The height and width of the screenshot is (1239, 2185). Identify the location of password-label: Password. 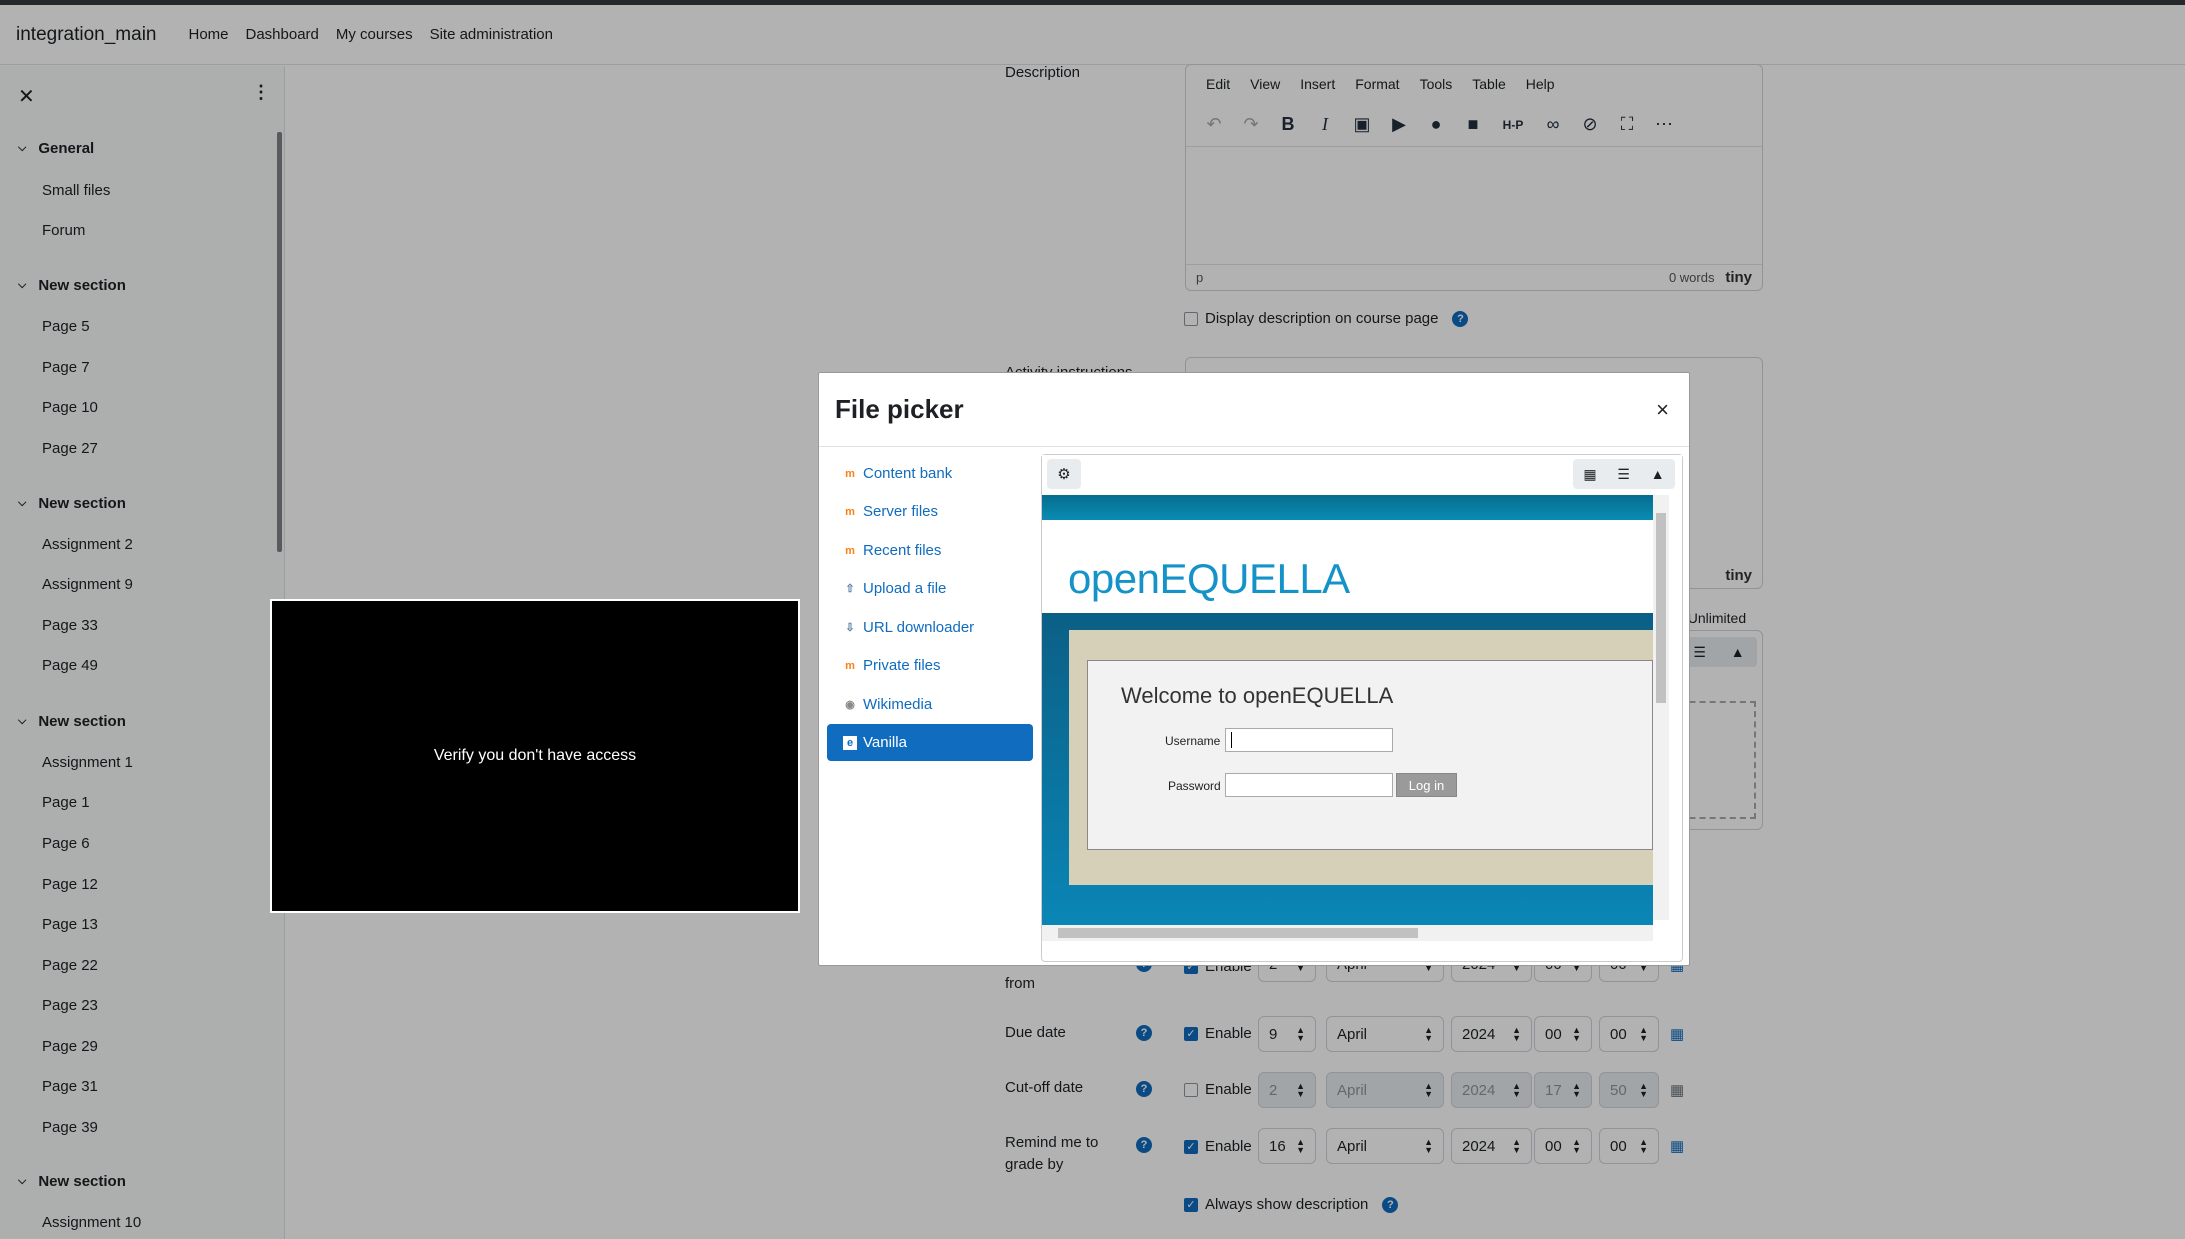
(1194, 786).